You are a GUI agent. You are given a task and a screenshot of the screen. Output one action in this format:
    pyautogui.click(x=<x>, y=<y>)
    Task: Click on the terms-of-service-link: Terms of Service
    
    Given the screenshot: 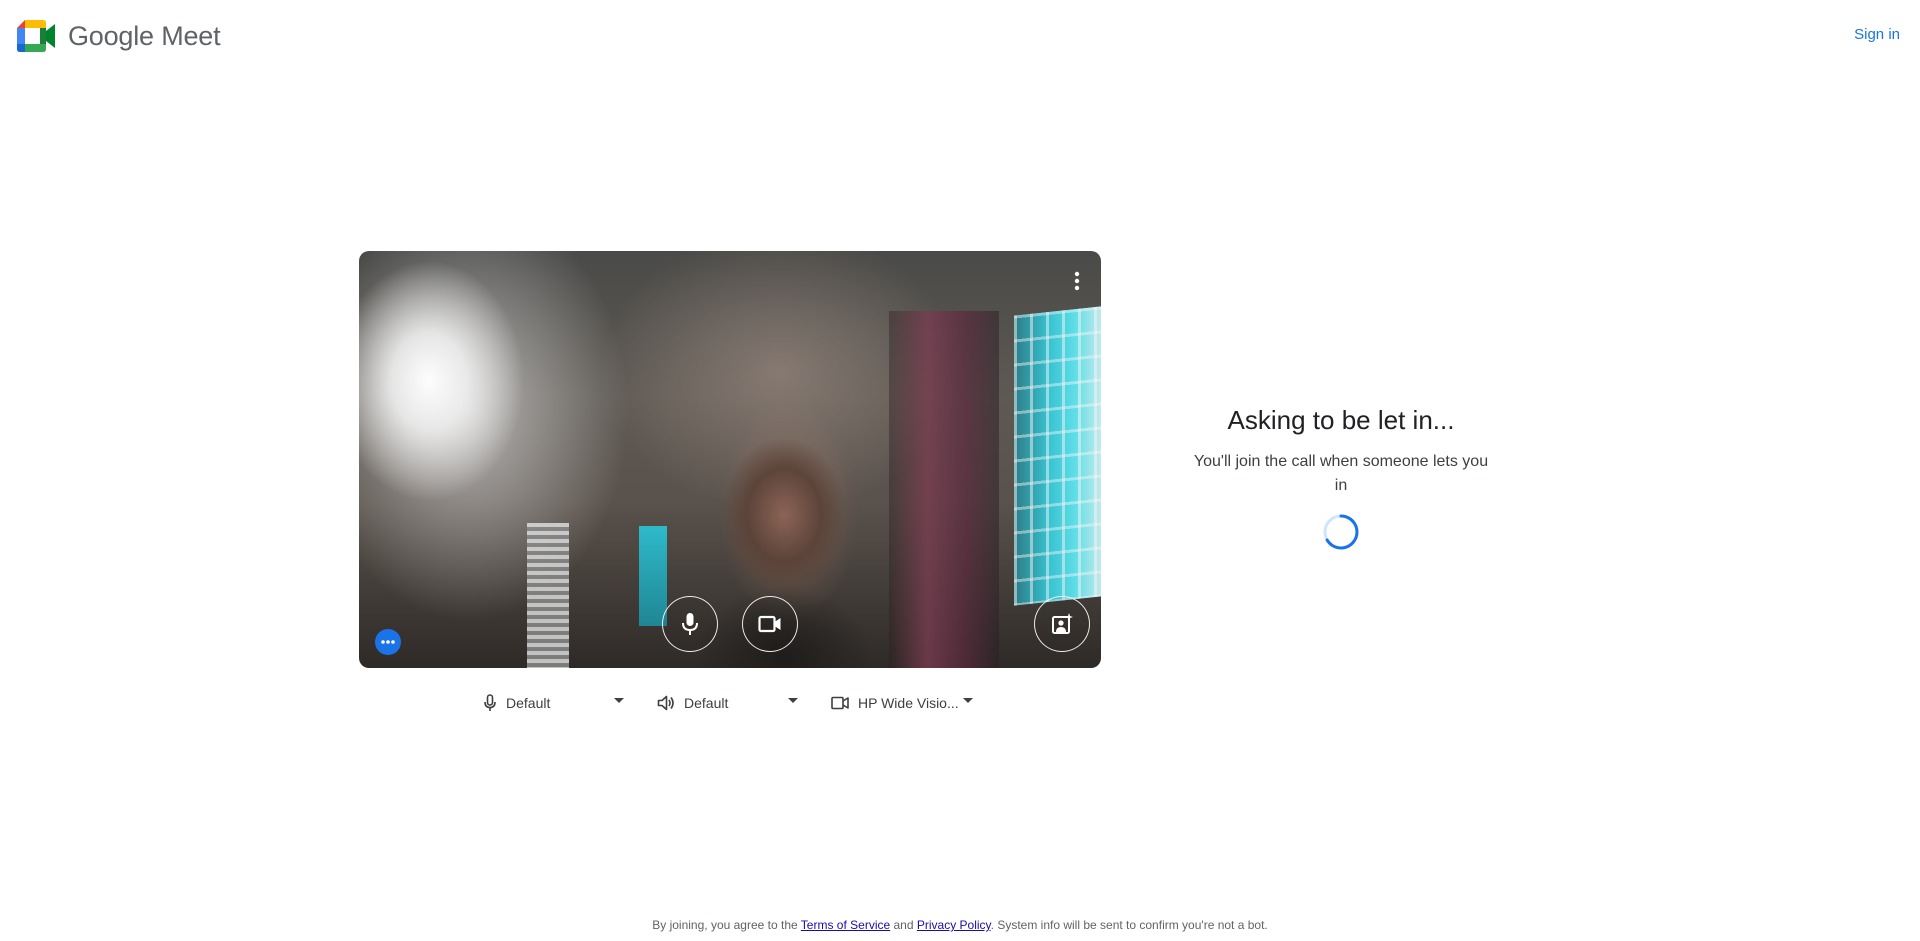 What is the action you would take?
    pyautogui.click(x=845, y=925)
    